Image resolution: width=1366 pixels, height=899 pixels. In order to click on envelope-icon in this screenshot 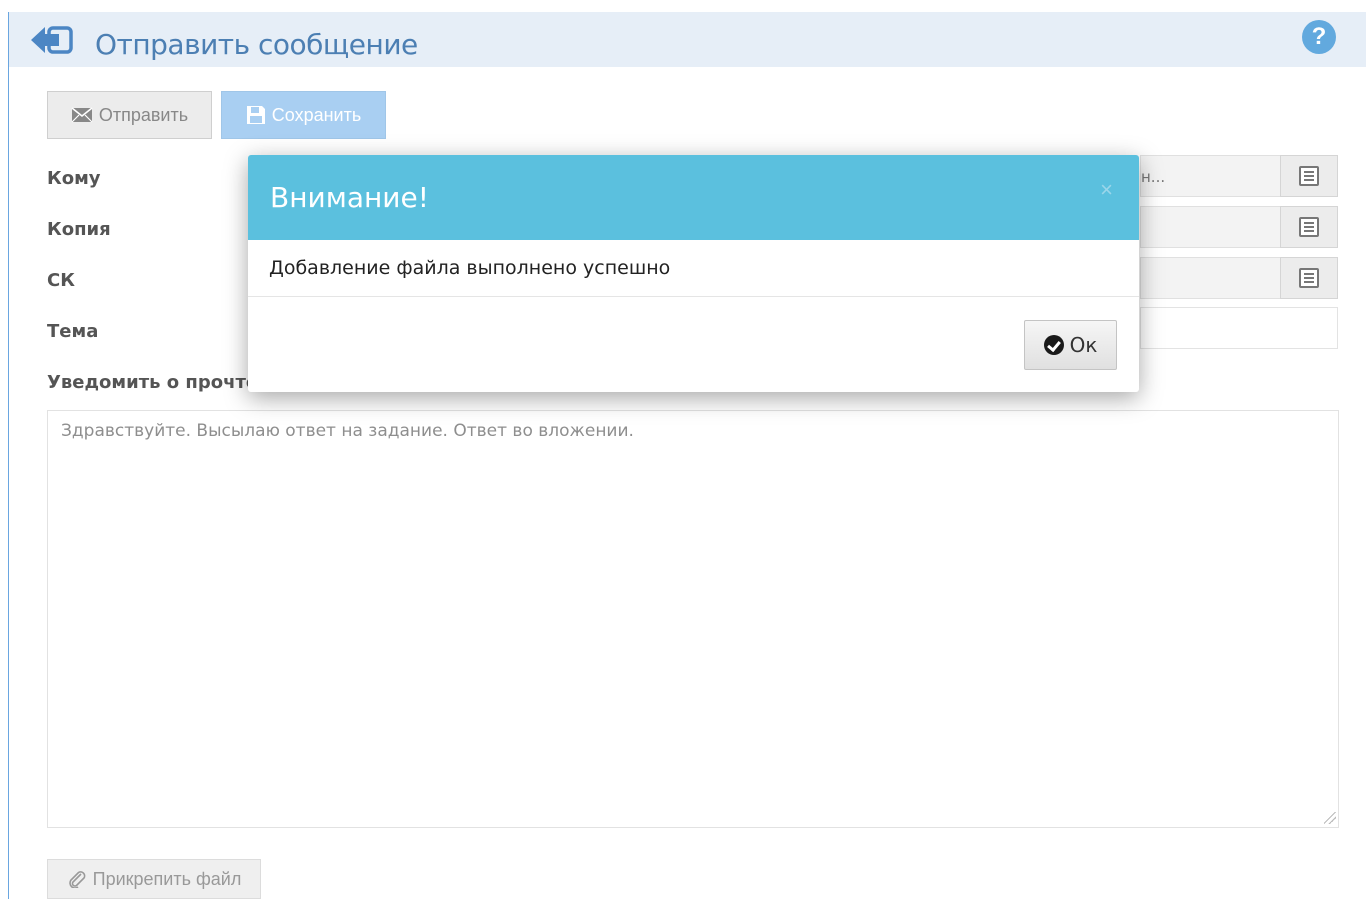, I will do `click(82, 115)`.